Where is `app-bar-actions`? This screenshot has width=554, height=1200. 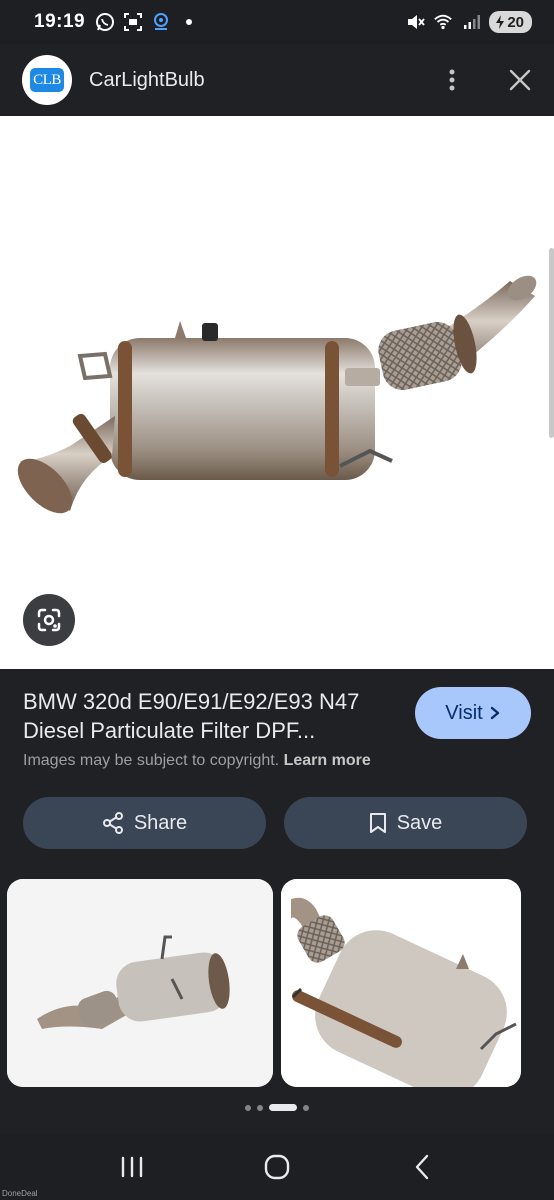 app-bar-actions is located at coordinates (486, 80).